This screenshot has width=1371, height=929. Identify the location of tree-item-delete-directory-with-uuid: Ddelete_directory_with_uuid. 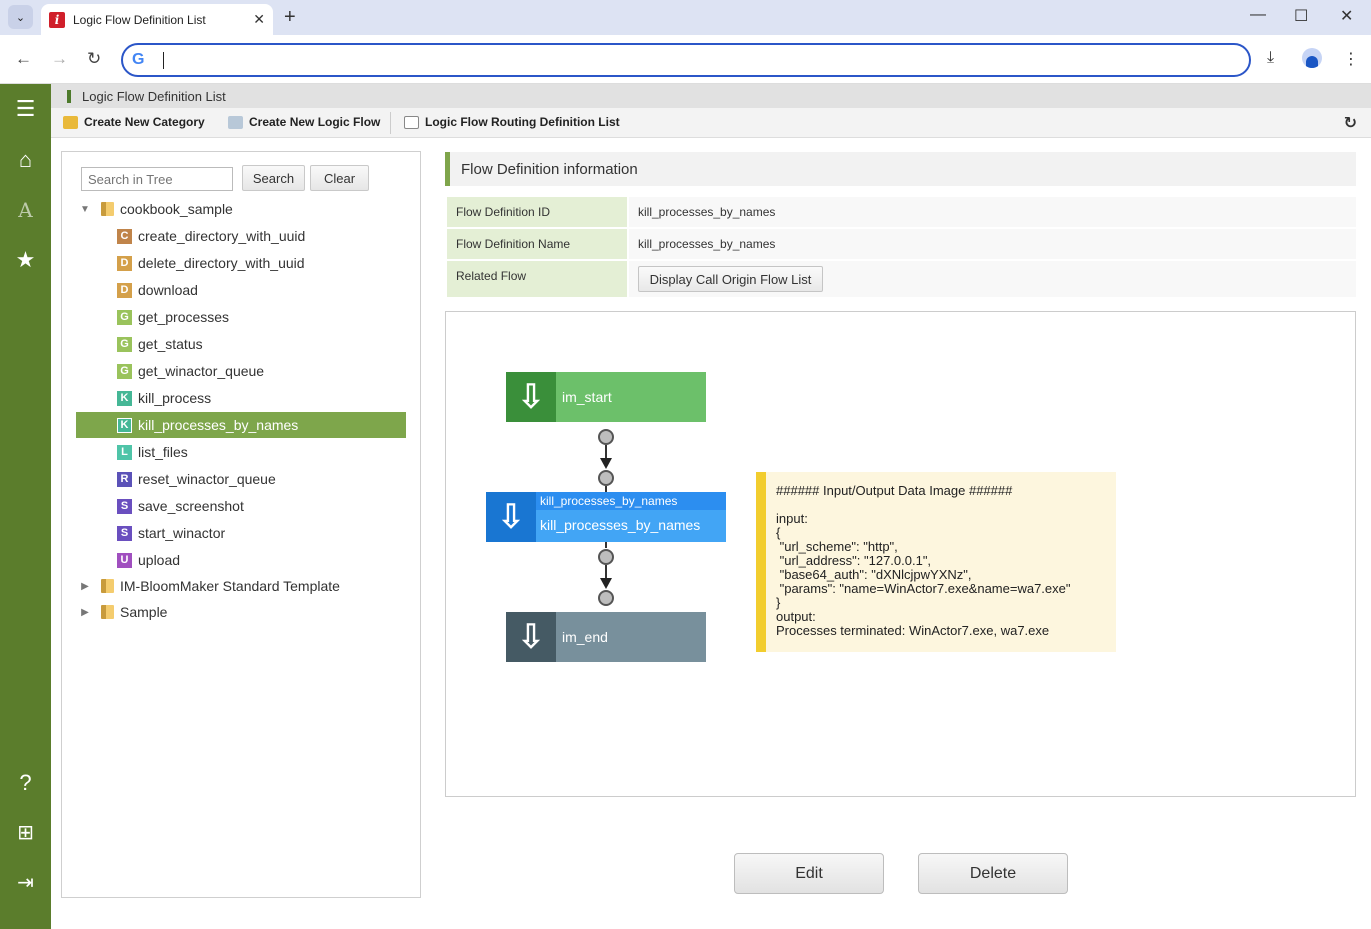
(241, 263).